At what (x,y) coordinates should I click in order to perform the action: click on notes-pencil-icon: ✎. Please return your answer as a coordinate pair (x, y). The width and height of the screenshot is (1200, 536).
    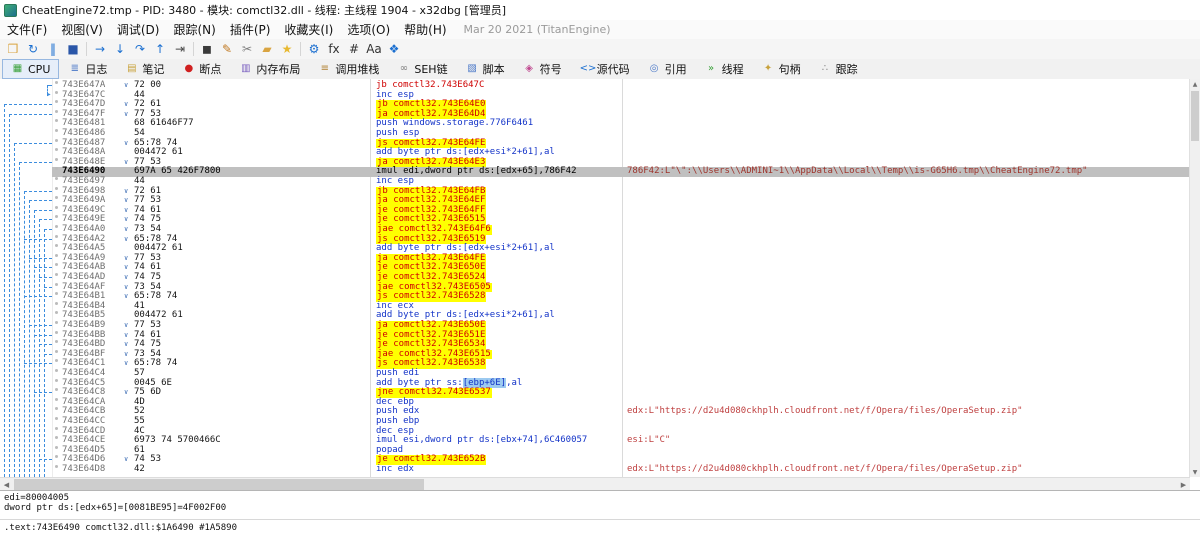
    Looking at the image, I should click on (227, 49).